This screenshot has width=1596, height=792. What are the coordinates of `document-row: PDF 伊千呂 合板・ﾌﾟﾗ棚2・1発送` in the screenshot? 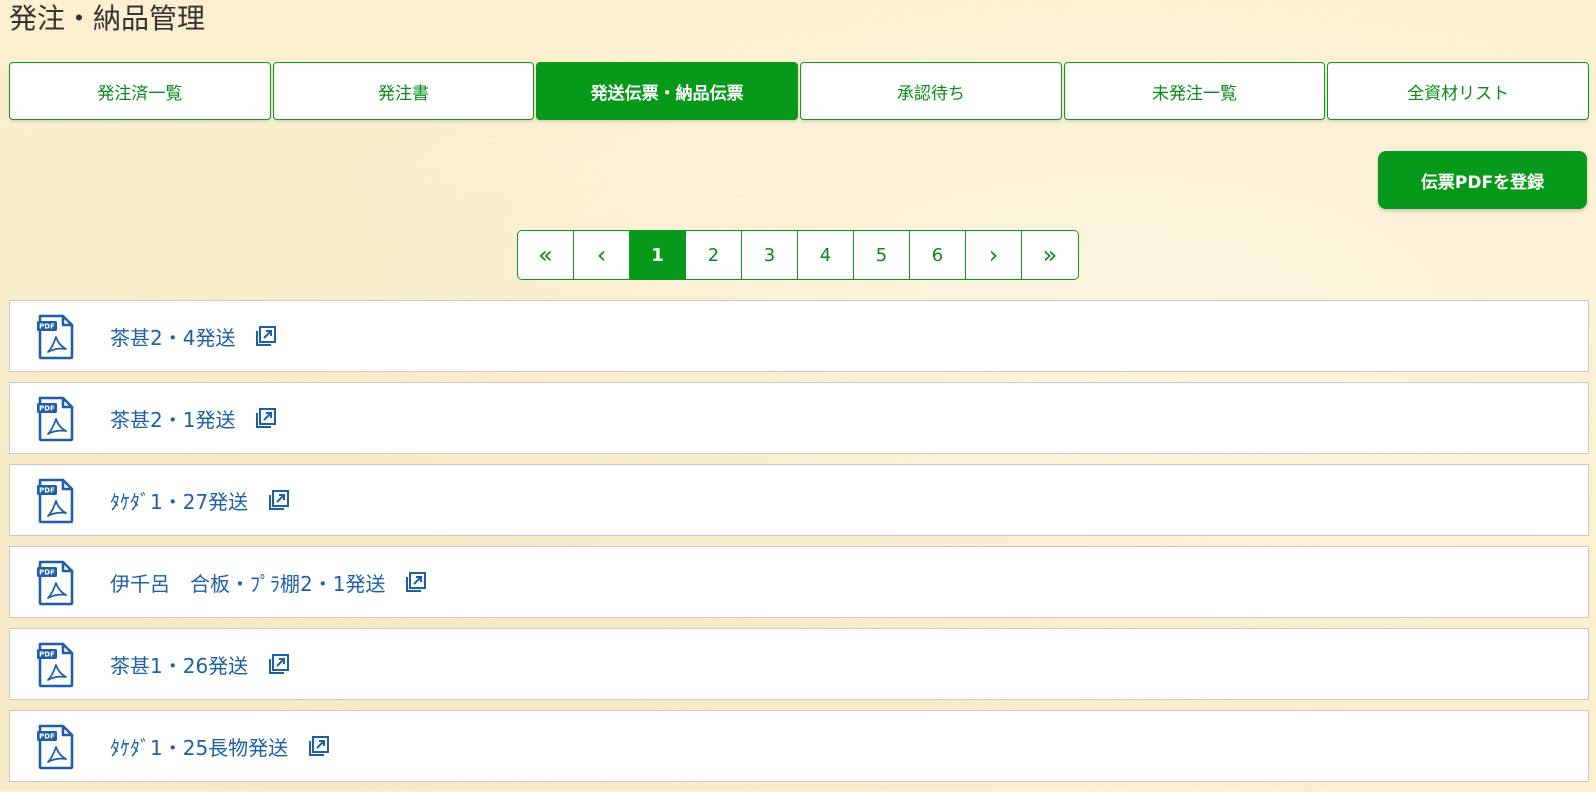 It's located at (799, 582).